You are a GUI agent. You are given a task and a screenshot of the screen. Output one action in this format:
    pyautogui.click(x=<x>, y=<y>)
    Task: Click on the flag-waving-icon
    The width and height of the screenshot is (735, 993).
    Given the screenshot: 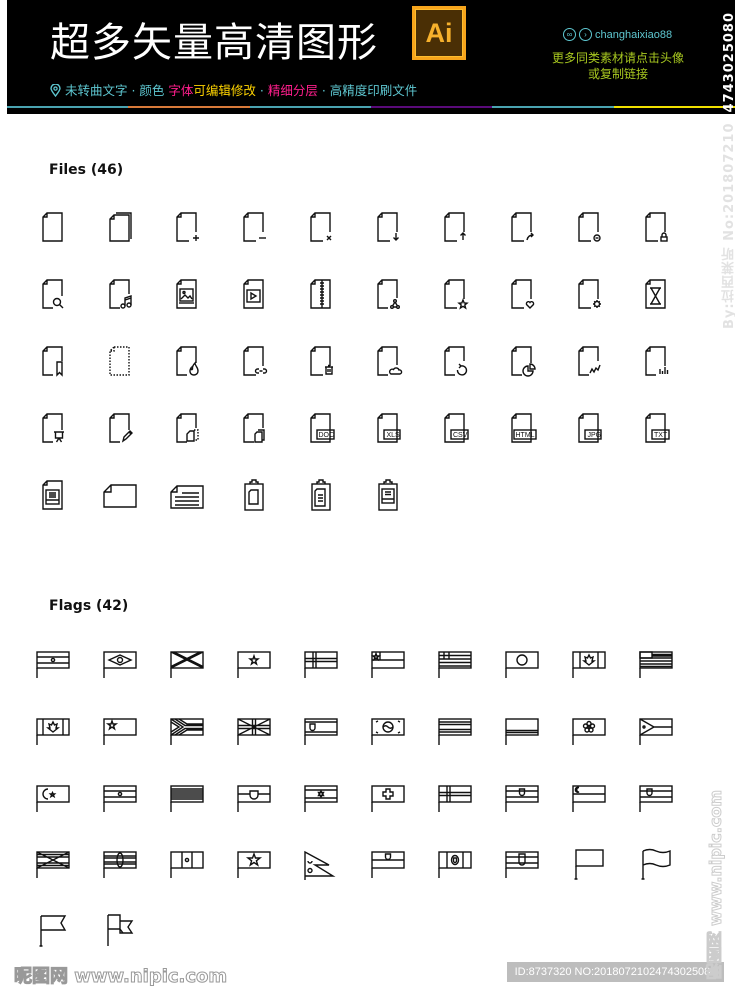 What is the action you would take?
    pyautogui.click(x=656, y=864)
    